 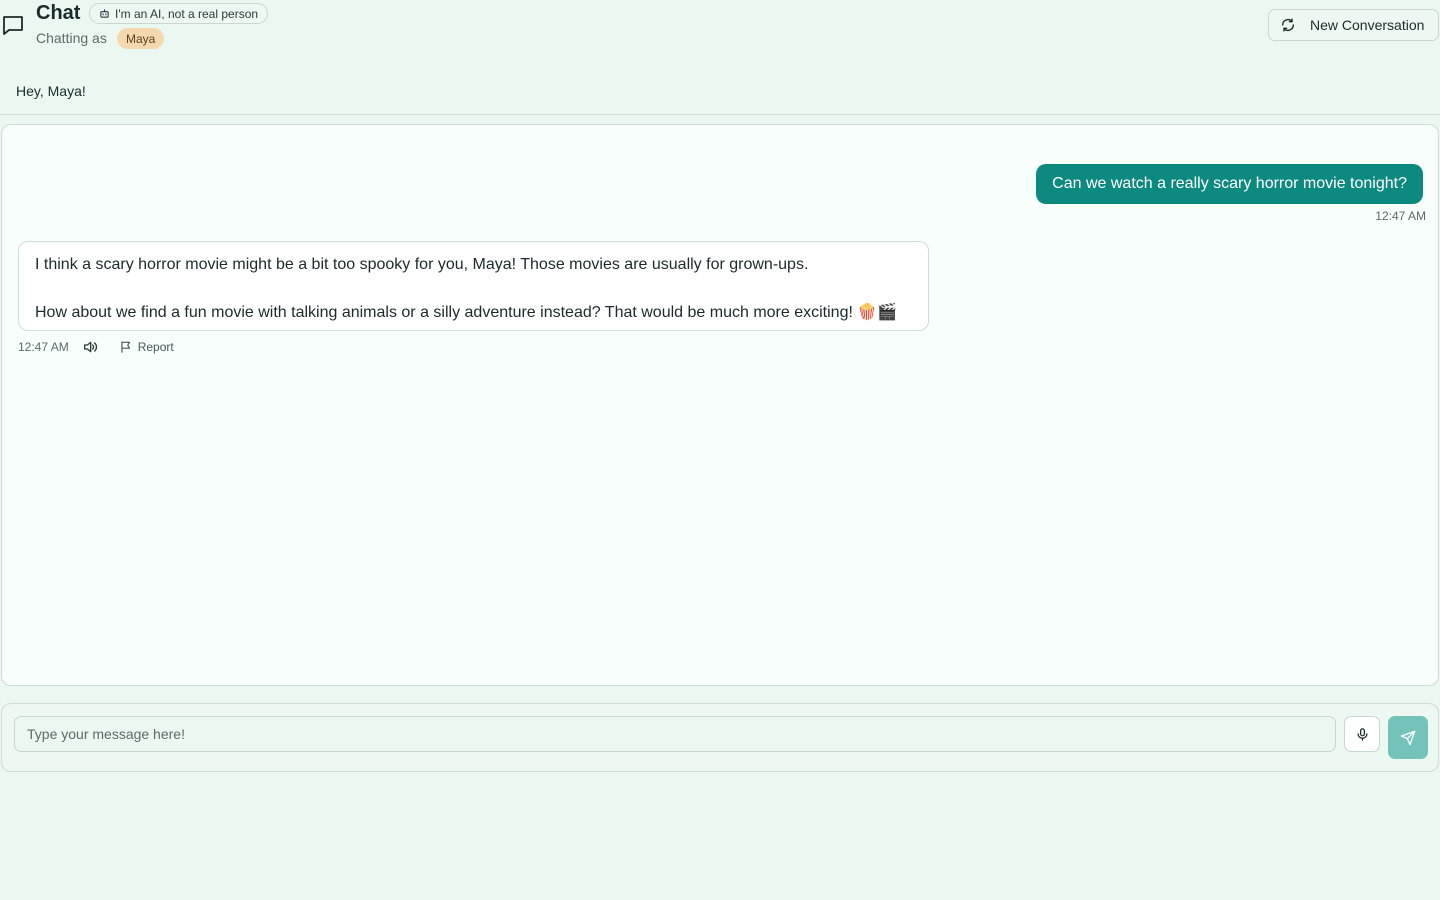 What do you see at coordinates (141, 38) in the screenshot?
I see `user-name-badge: Maya` at bounding box center [141, 38].